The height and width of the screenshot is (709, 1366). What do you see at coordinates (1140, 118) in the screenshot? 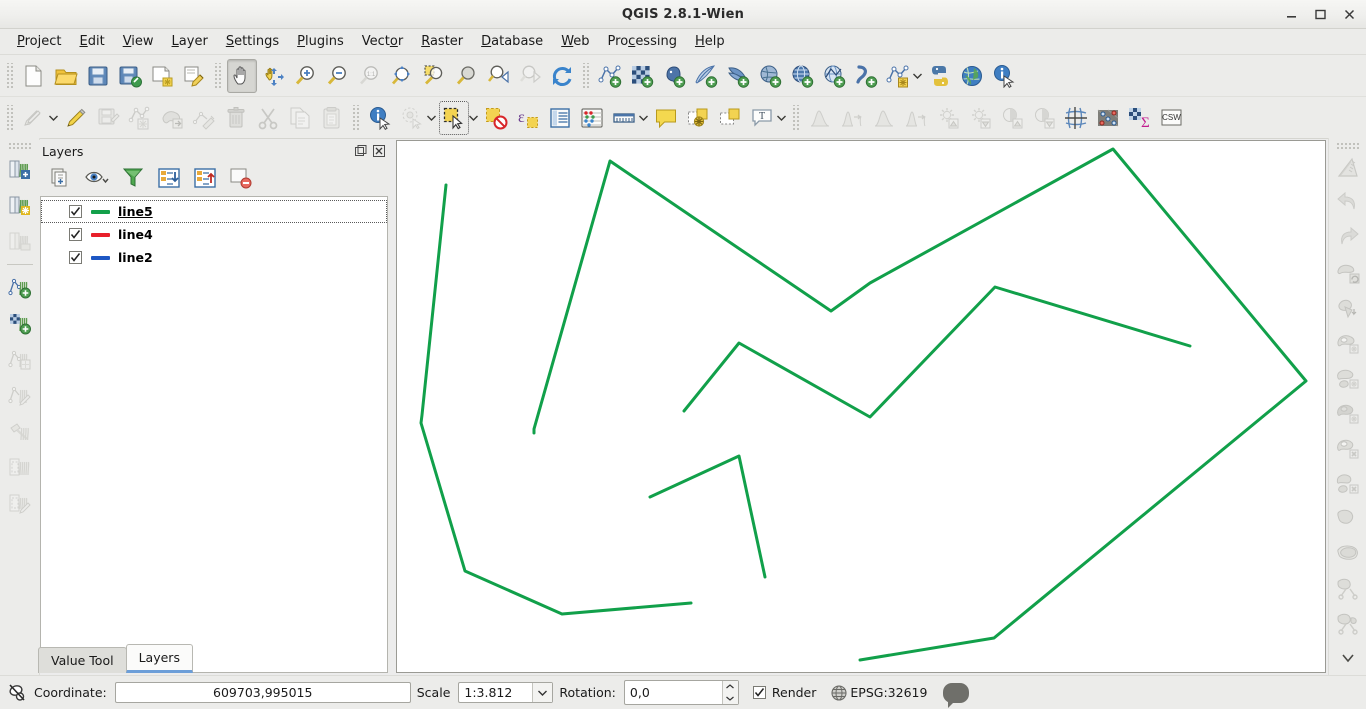
I see `zonal-statistics-icon: Σ` at bounding box center [1140, 118].